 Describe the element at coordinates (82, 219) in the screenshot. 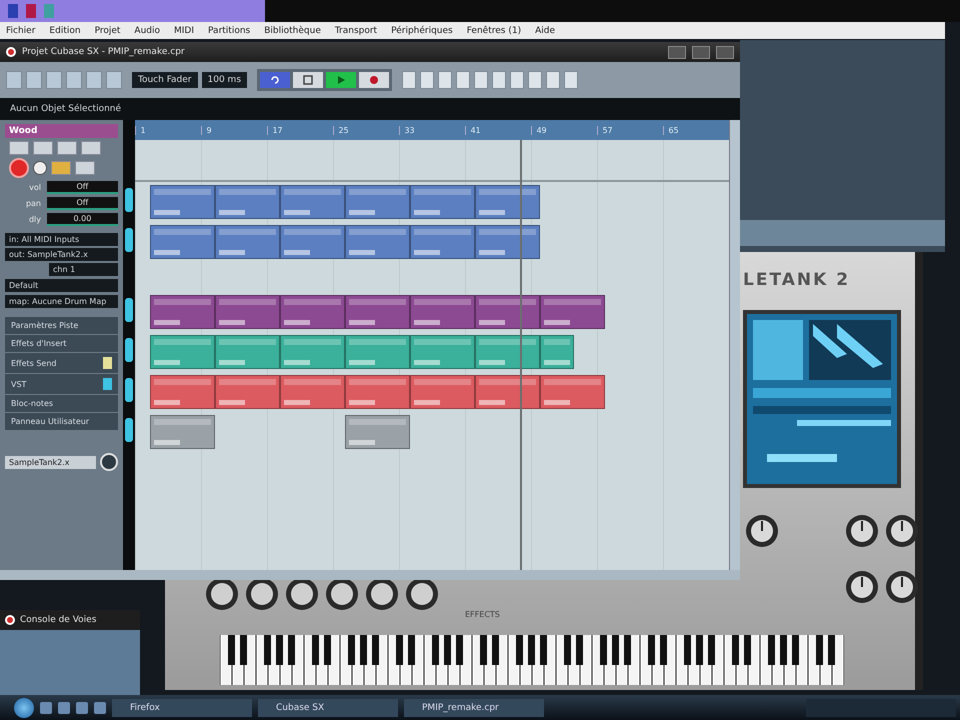

I see `parameter-field: 0.00` at that location.